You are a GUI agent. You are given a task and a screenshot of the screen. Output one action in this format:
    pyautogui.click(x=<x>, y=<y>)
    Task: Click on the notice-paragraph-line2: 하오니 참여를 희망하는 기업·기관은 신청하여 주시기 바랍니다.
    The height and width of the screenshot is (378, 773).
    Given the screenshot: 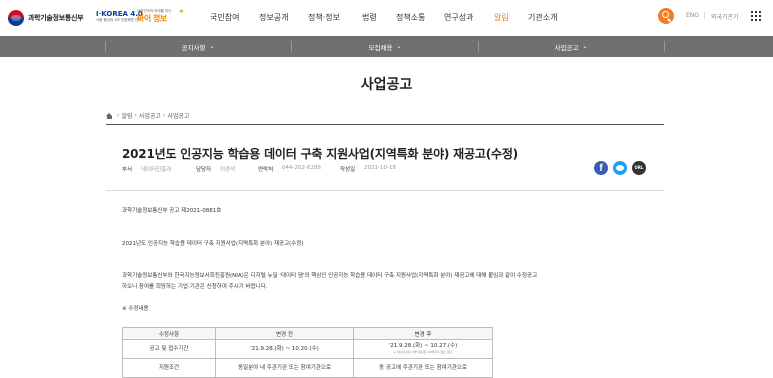 What is the action you would take?
    pyautogui.click(x=195, y=287)
    